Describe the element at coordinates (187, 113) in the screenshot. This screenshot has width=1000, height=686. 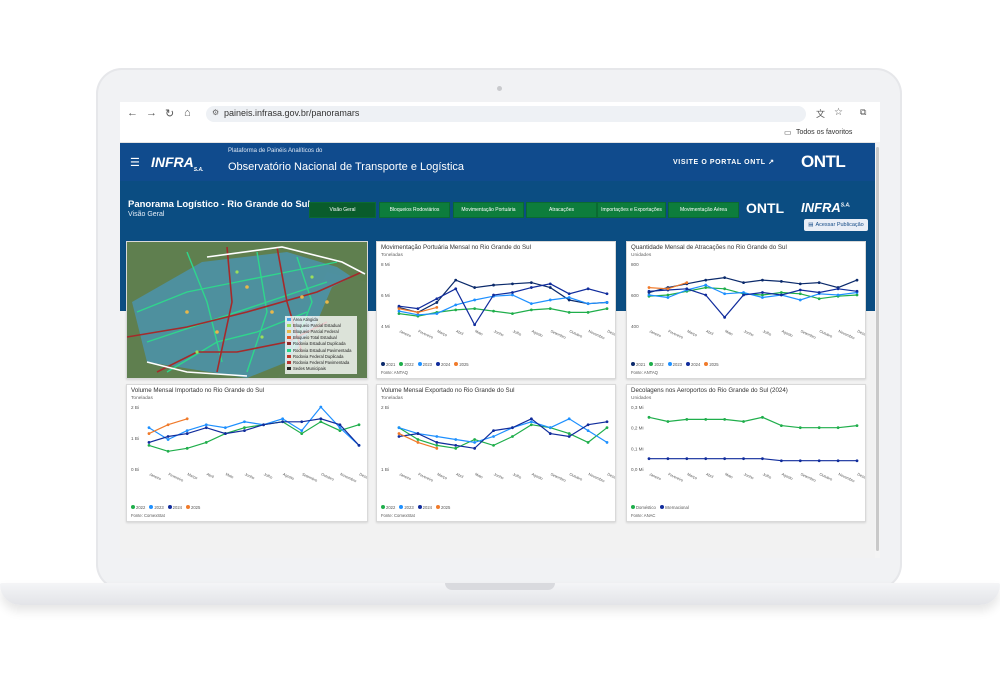
I see `home-icon: ⌂` at that location.